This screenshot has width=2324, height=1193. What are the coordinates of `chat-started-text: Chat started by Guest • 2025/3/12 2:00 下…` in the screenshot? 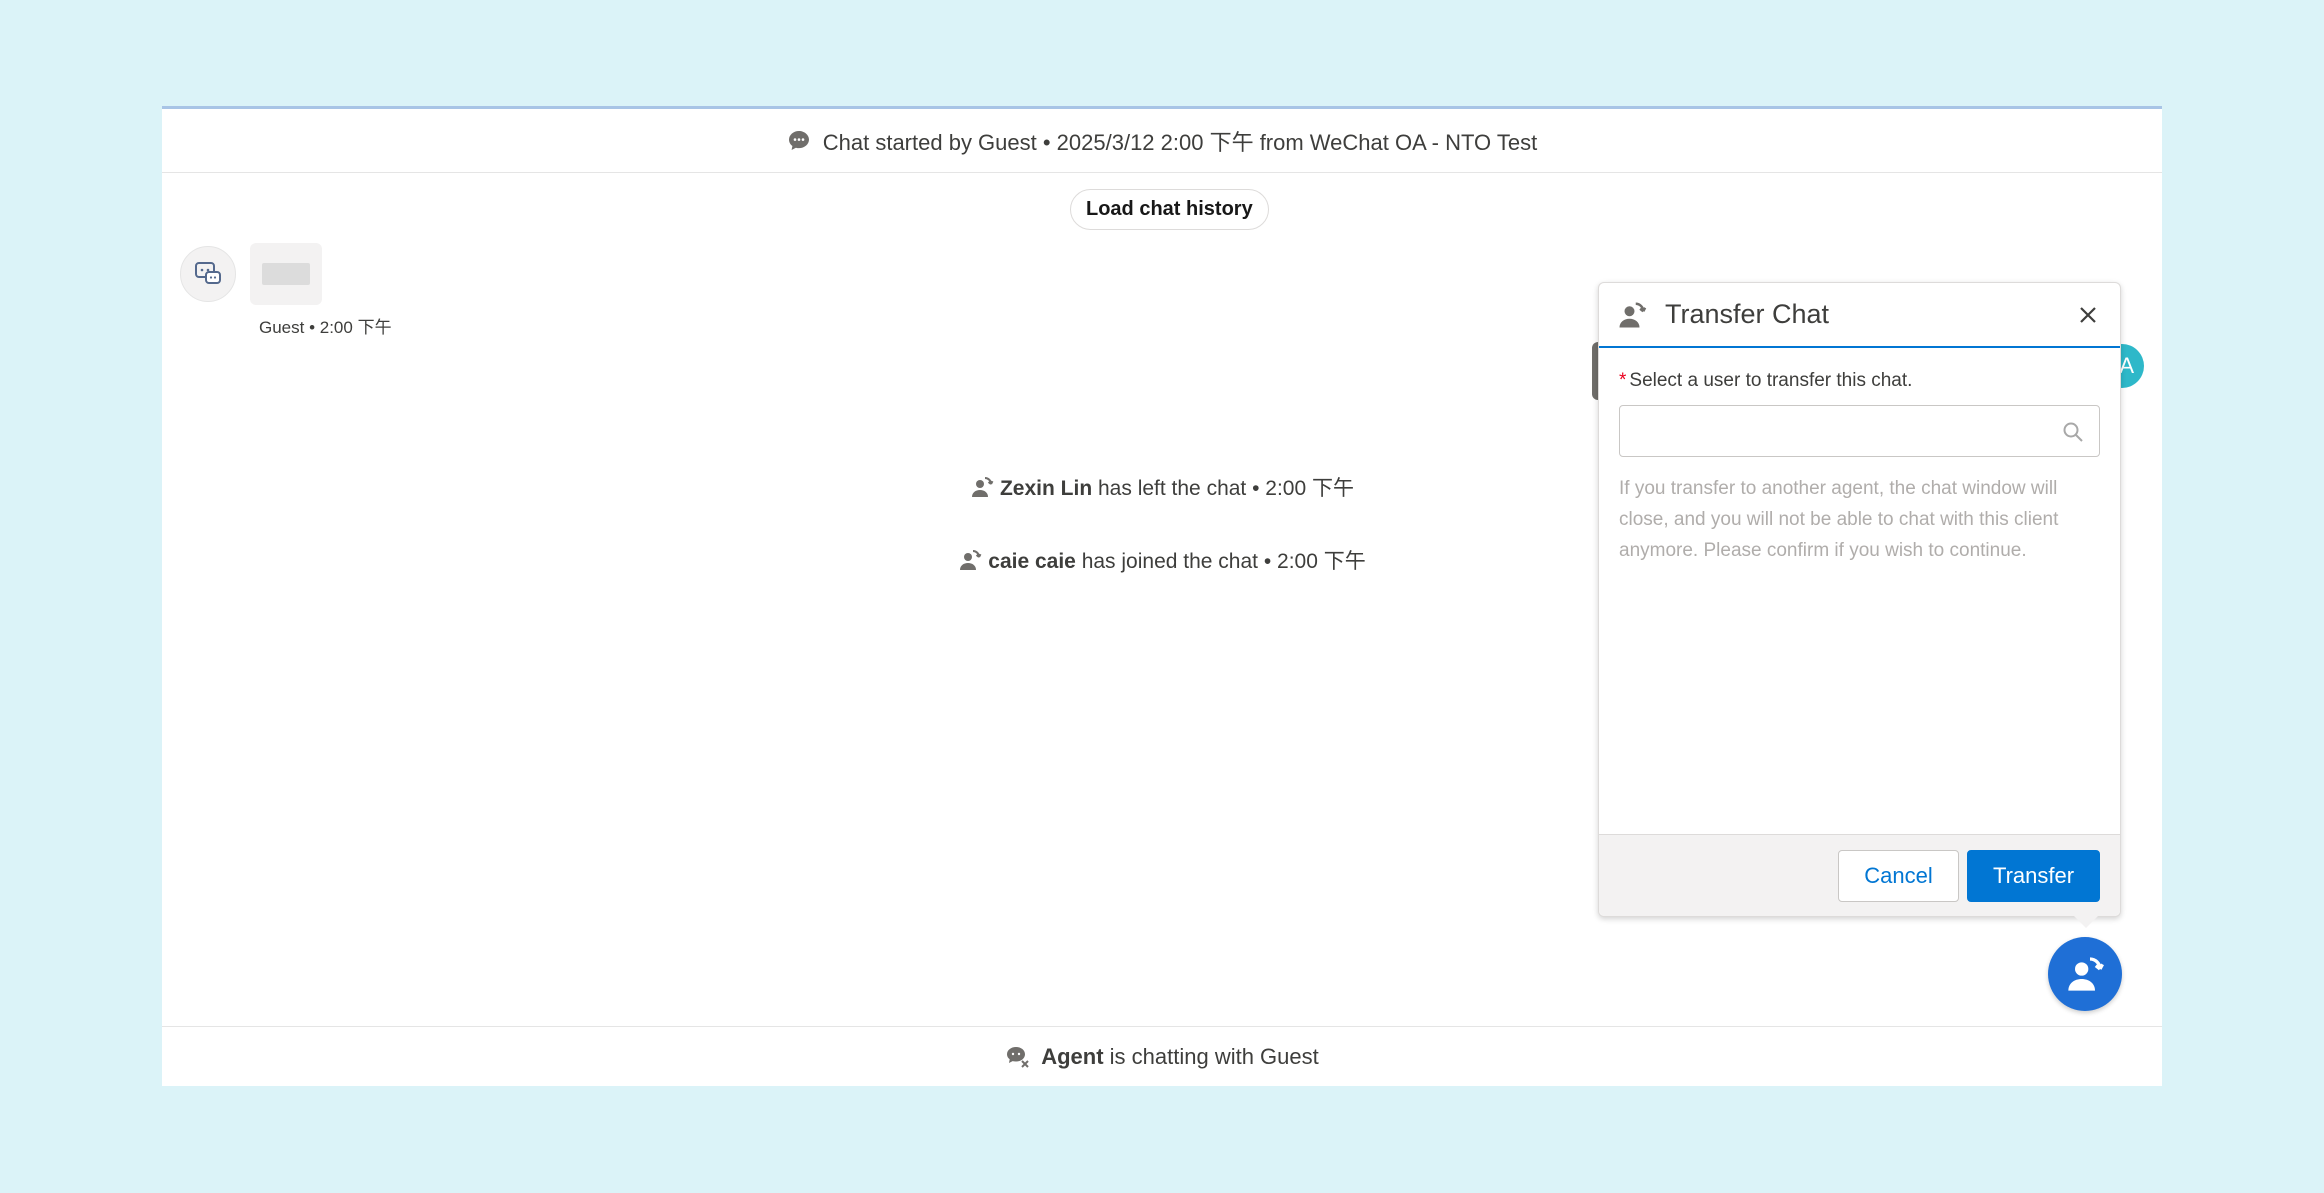 It's located at (1180, 142).